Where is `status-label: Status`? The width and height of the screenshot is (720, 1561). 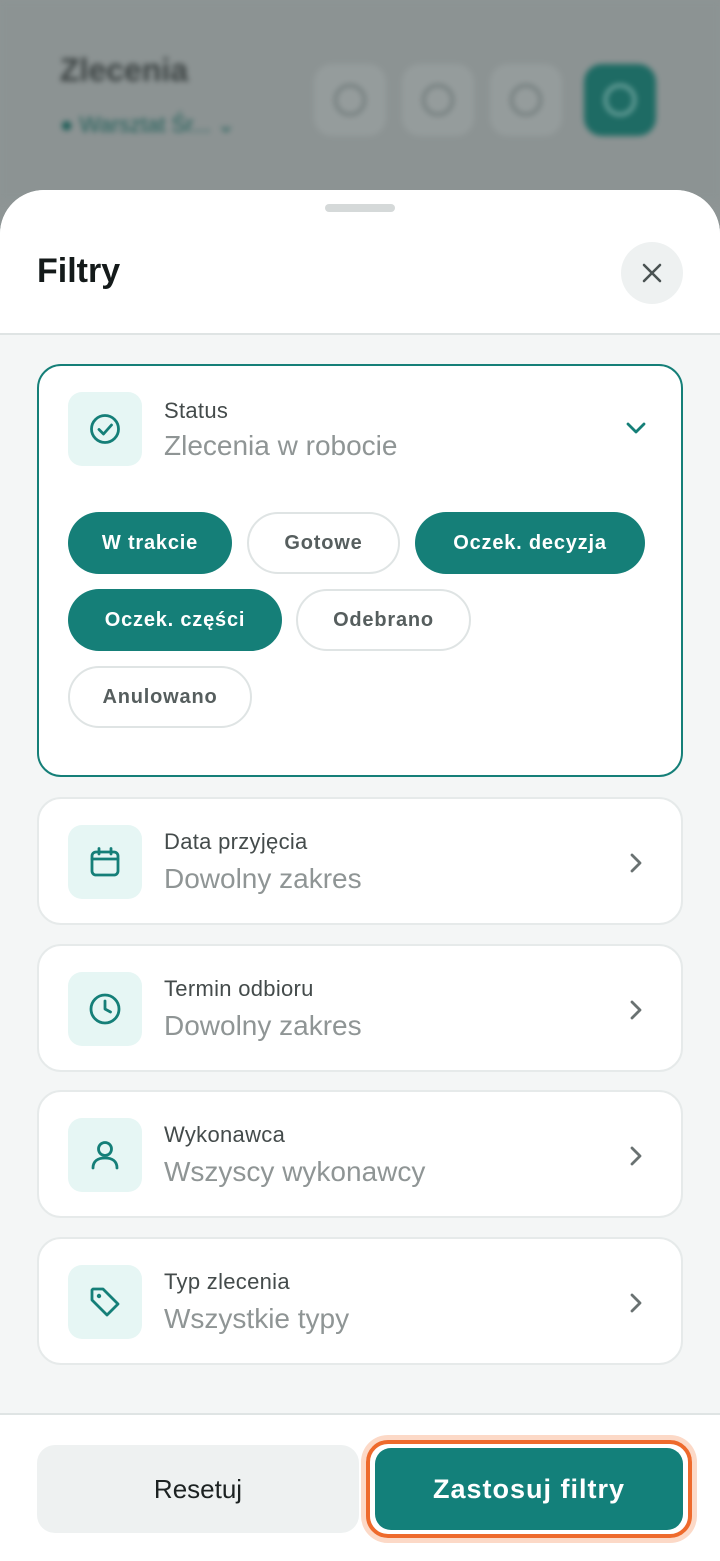 status-label: Status is located at coordinates (196, 410).